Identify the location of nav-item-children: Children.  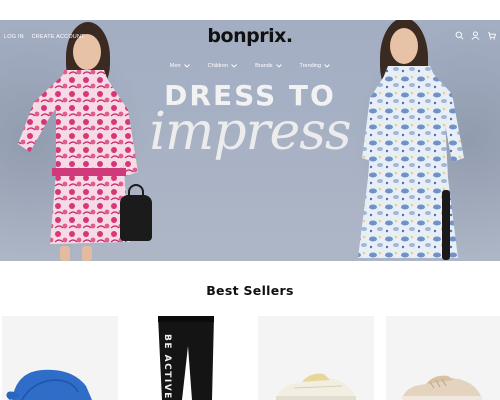
(222, 66).